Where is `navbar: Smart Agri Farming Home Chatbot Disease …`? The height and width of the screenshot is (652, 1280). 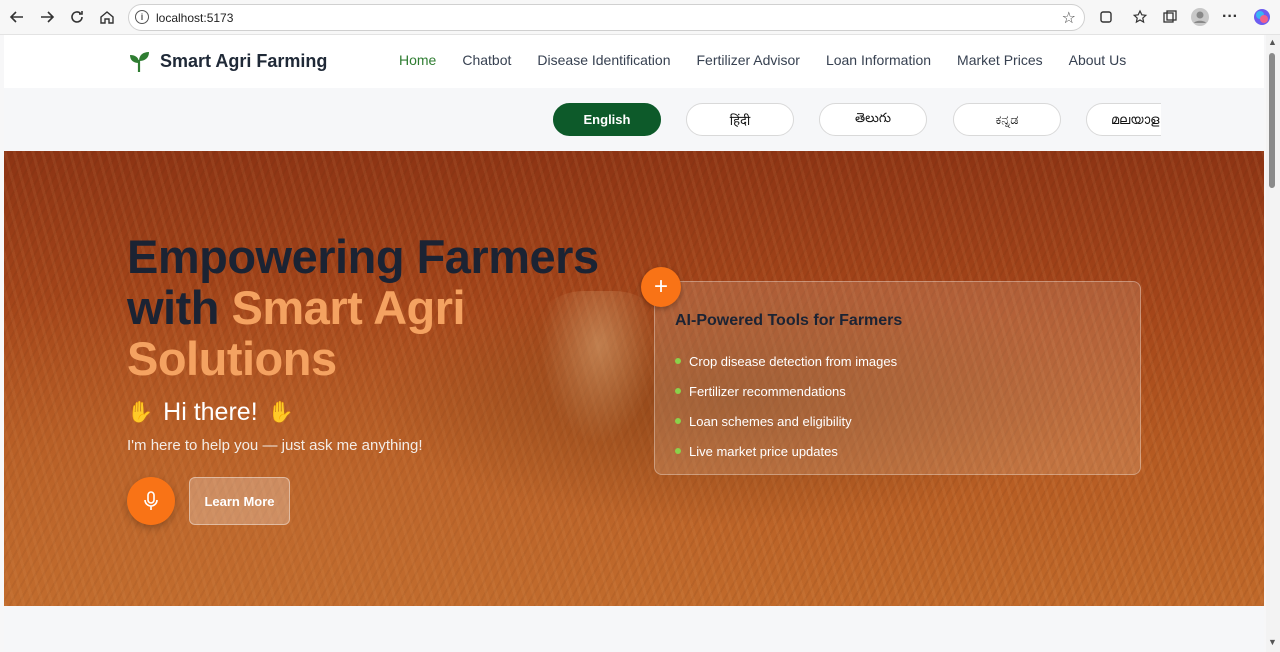 navbar: Smart Agri Farming Home Chatbot Disease … is located at coordinates (634, 61).